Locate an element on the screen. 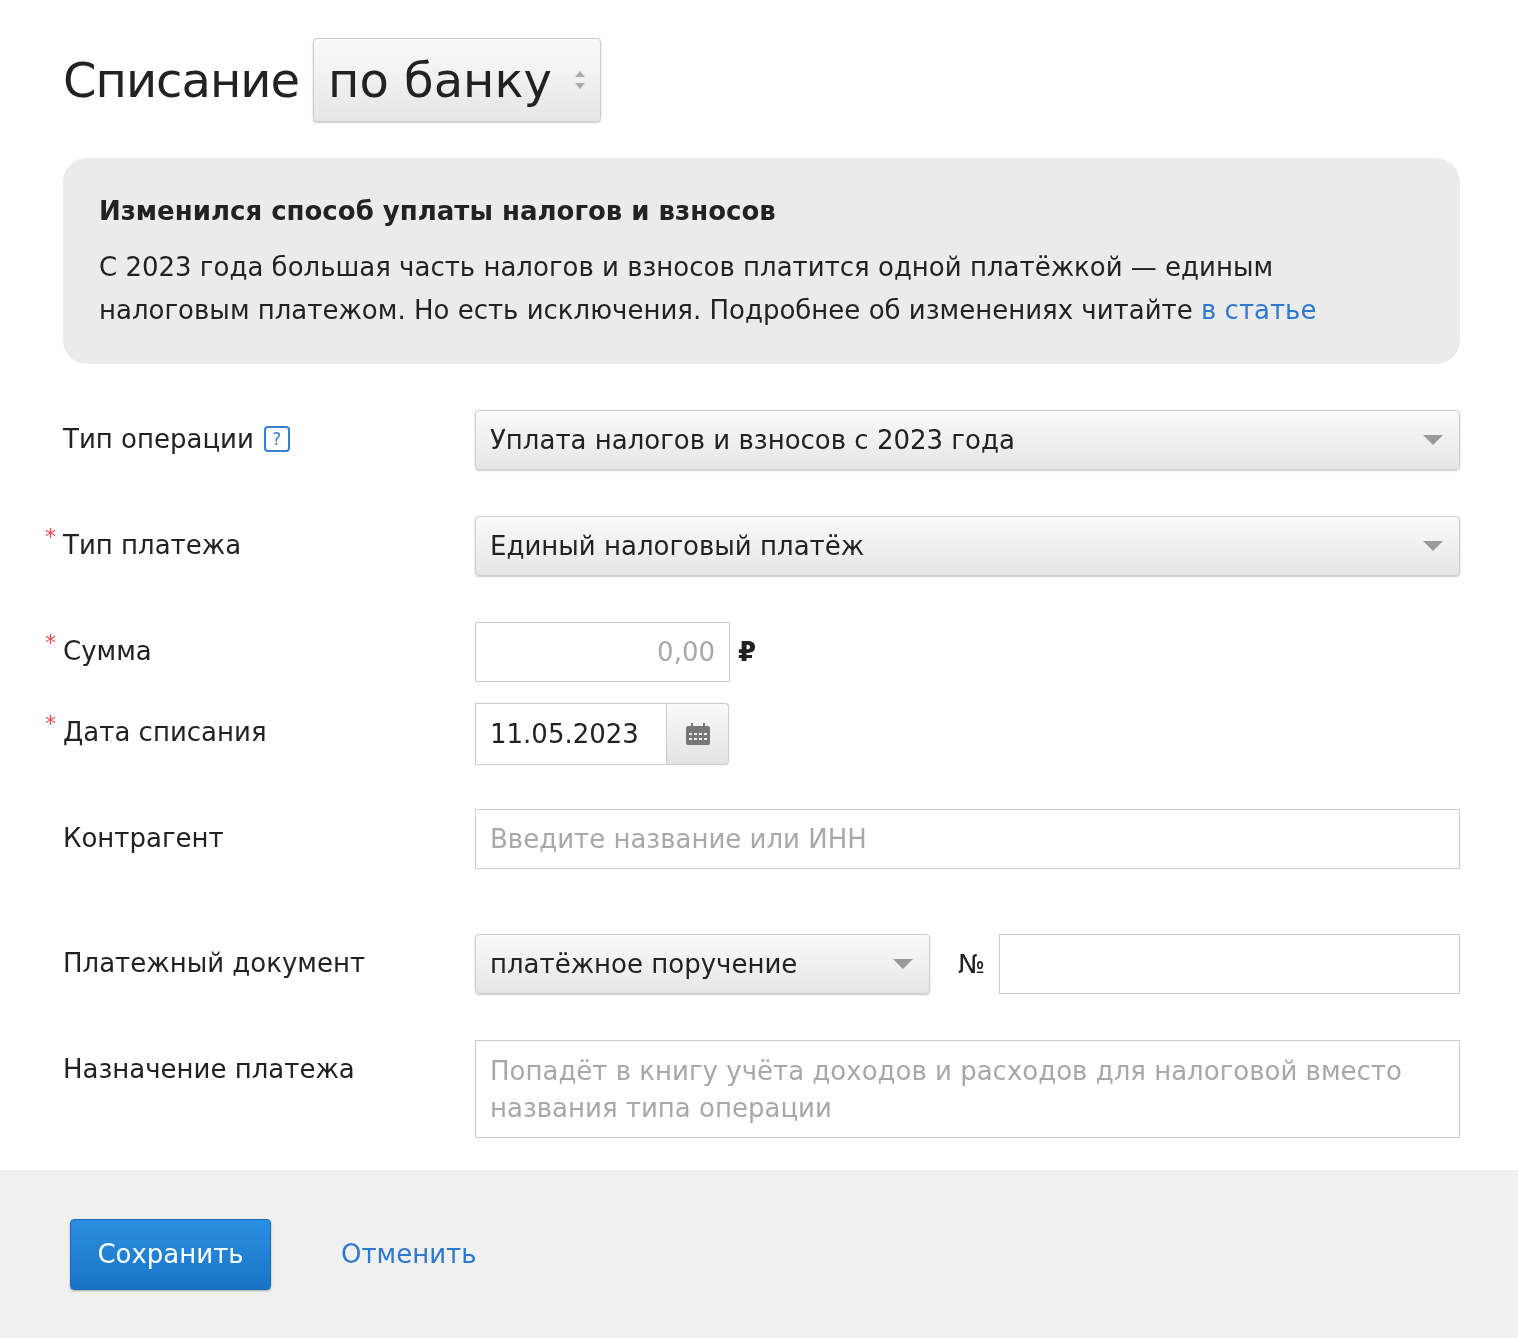  number-label: № is located at coordinates (972, 964).